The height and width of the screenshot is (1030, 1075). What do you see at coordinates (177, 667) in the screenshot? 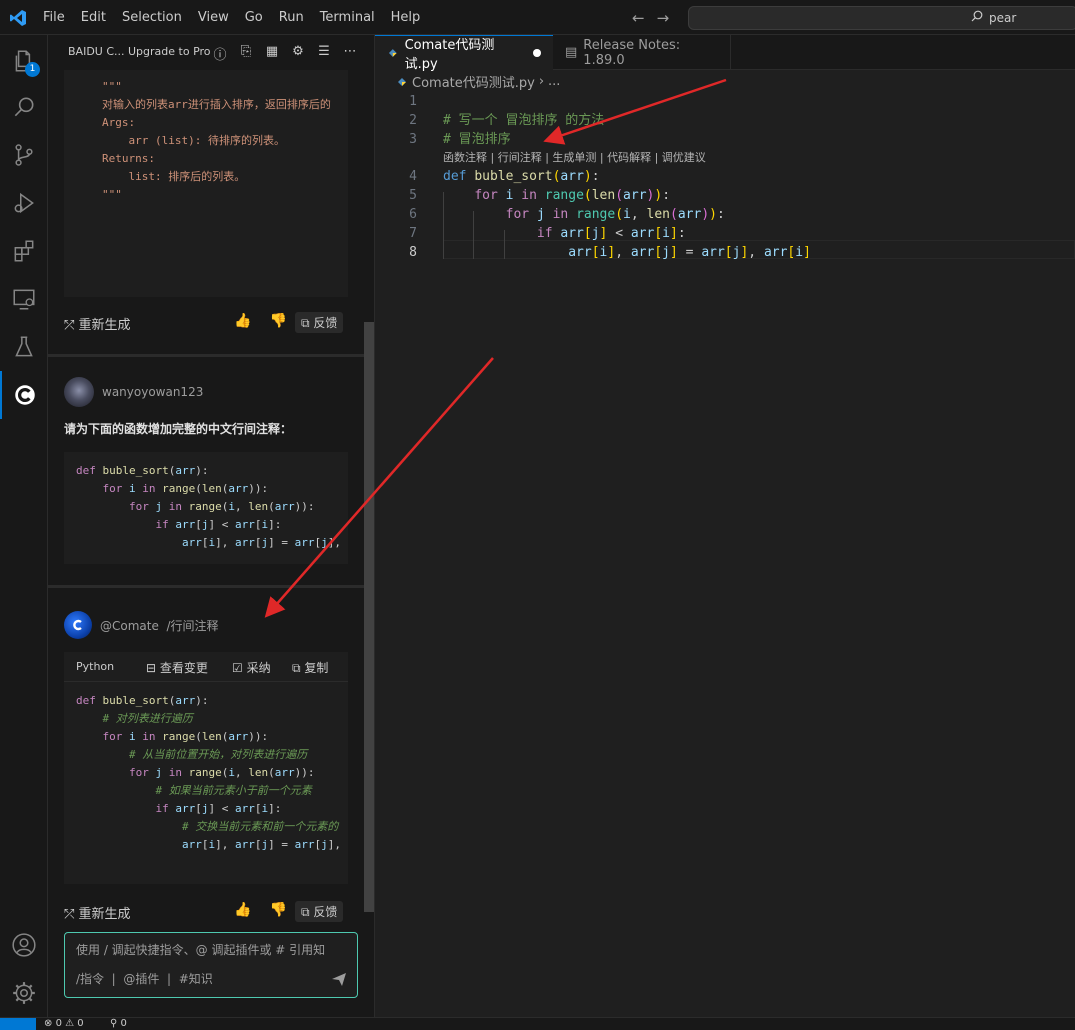
I see `view-changes-button: ⊟ 查看变更` at bounding box center [177, 667].